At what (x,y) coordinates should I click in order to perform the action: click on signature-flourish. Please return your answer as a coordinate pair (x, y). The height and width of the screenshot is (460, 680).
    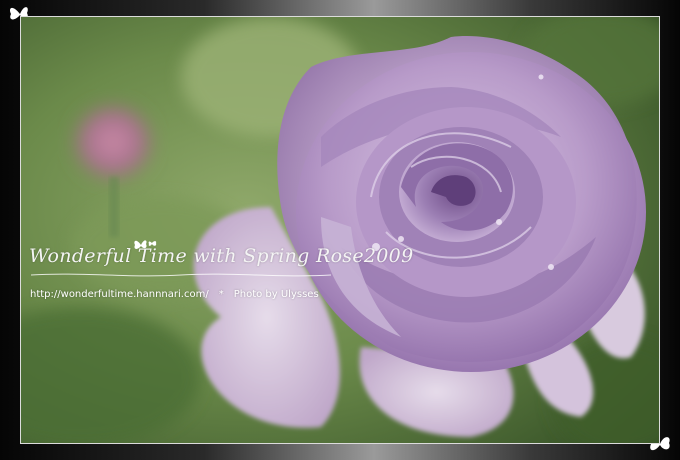
    Looking at the image, I should click on (181, 275).